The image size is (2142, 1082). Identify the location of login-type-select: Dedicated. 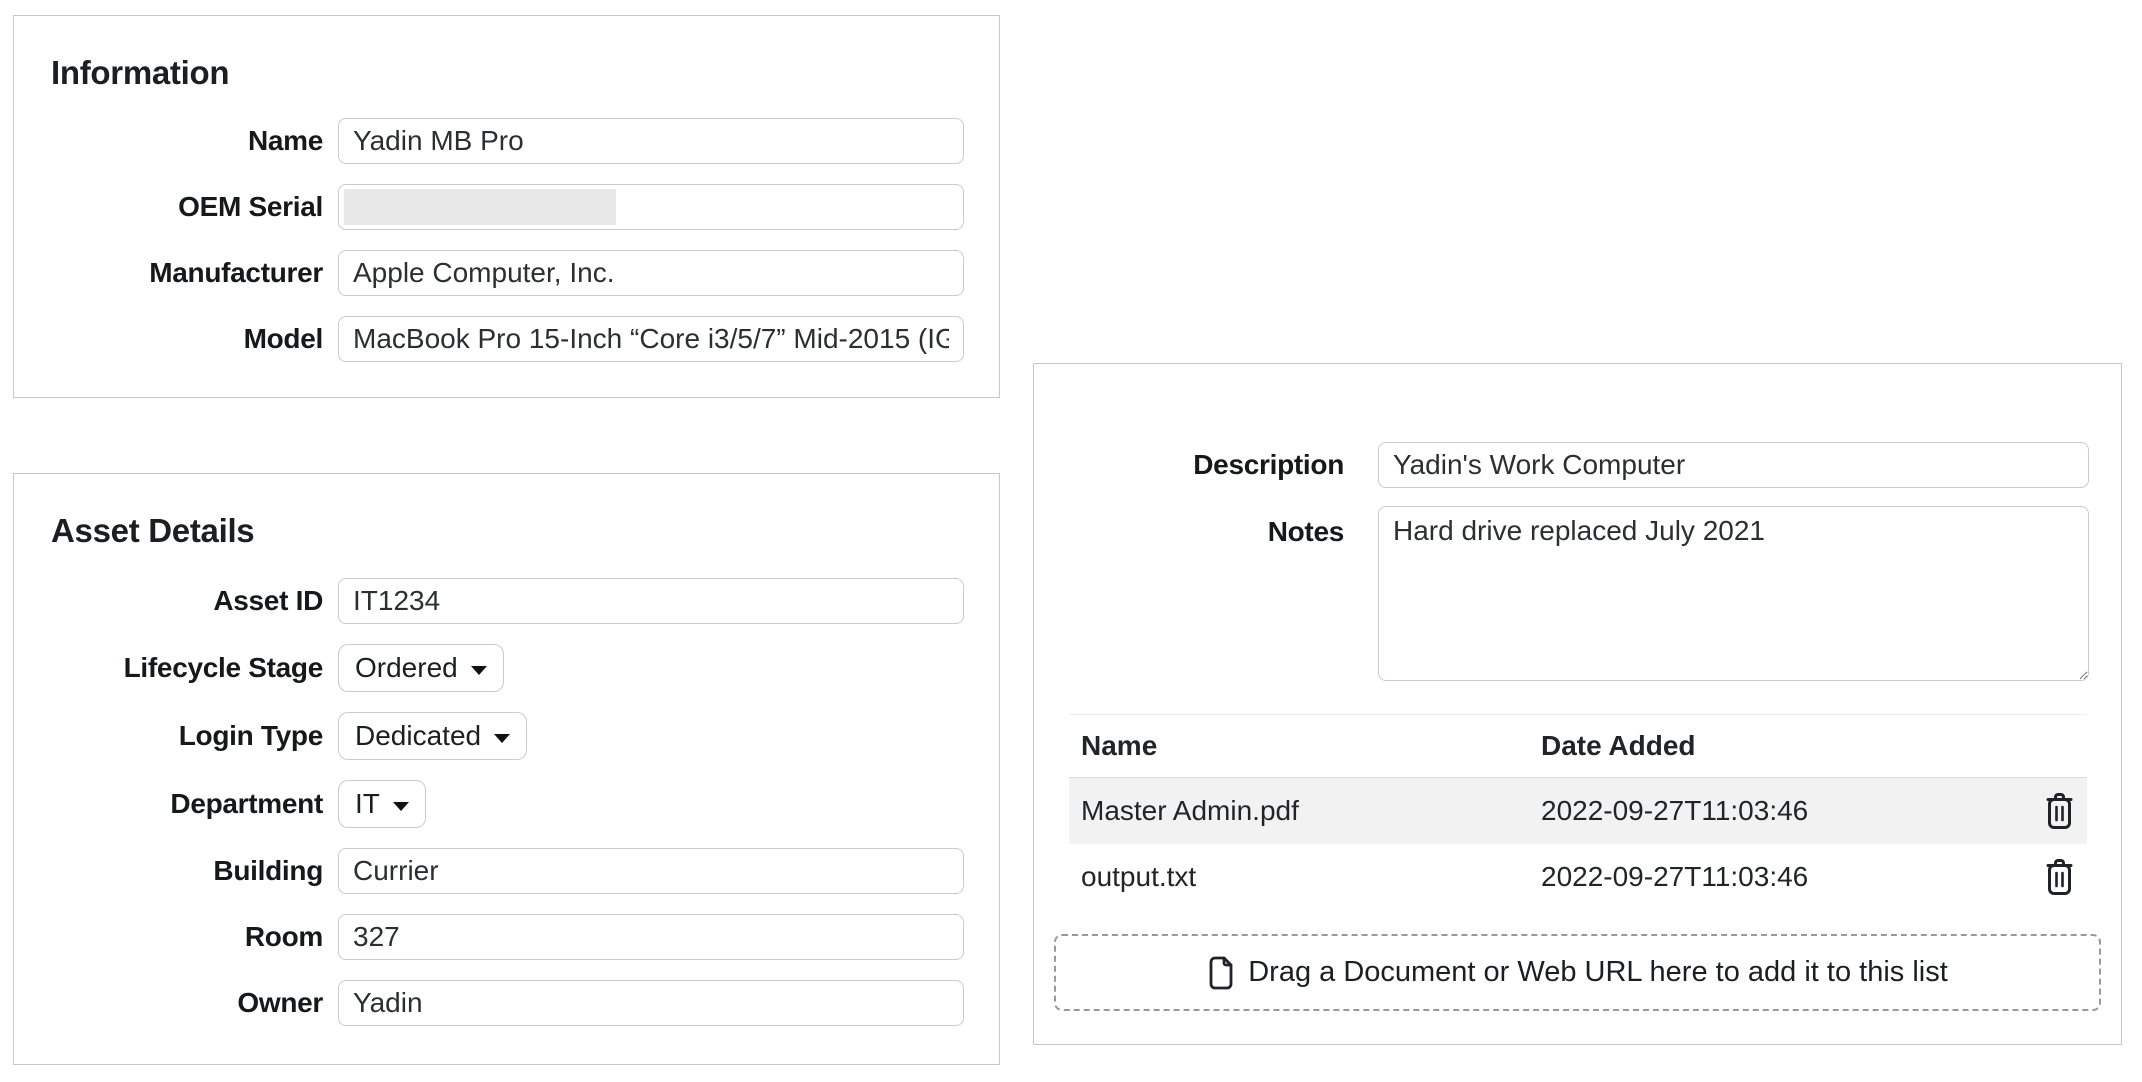
(433, 736).